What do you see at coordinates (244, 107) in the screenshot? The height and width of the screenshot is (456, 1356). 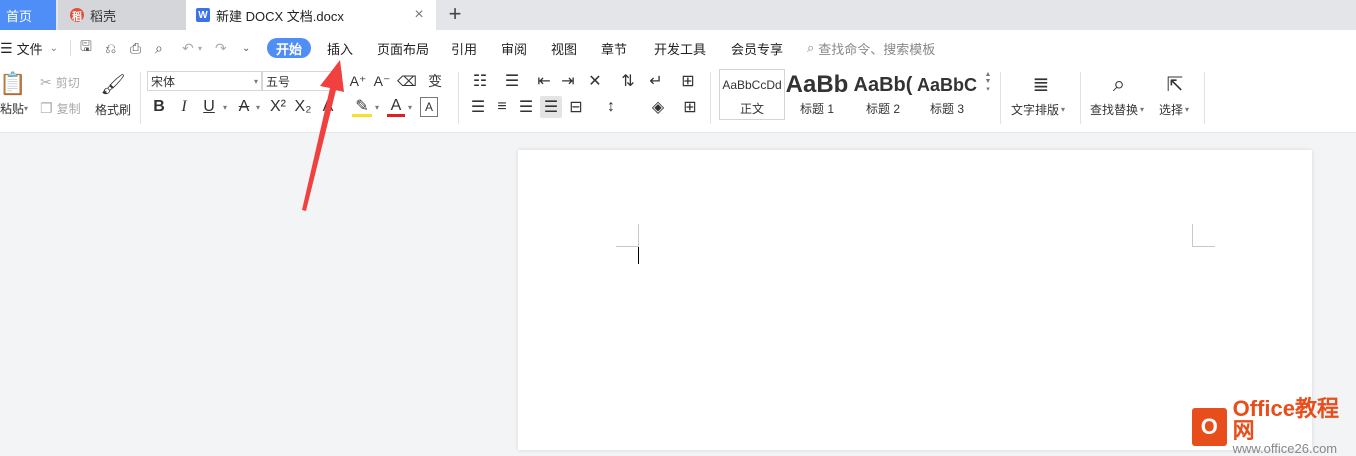 I see `strikethrough-icon: A` at bounding box center [244, 107].